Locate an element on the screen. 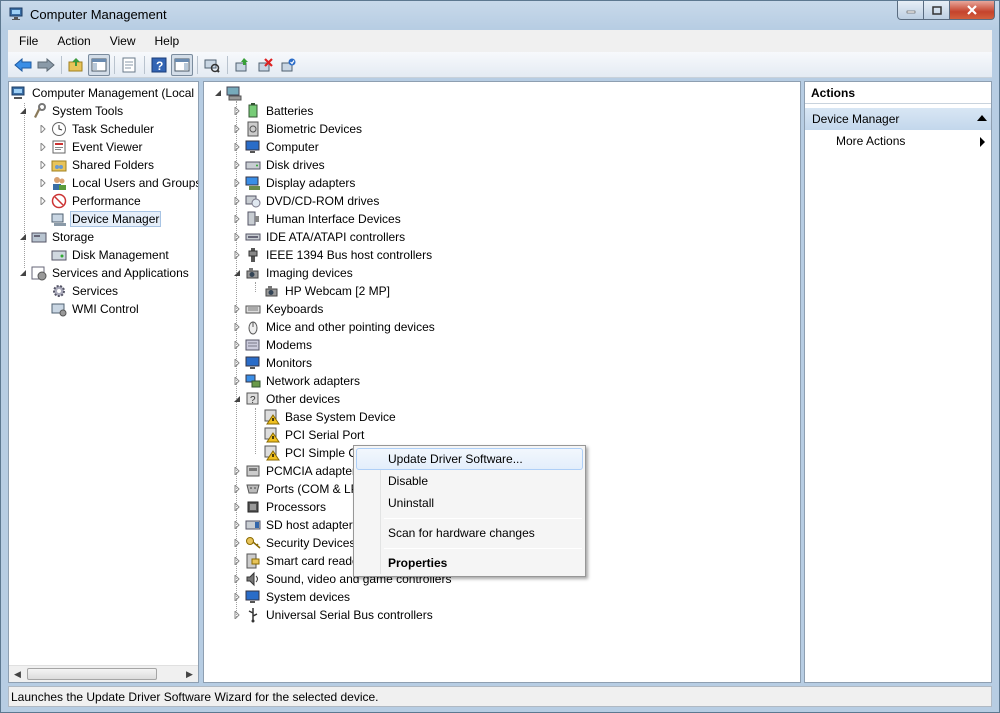 This screenshot has height=713, width=1000. tree-item-event-viewer: Event Viewer is located at coordinates (91, 147).